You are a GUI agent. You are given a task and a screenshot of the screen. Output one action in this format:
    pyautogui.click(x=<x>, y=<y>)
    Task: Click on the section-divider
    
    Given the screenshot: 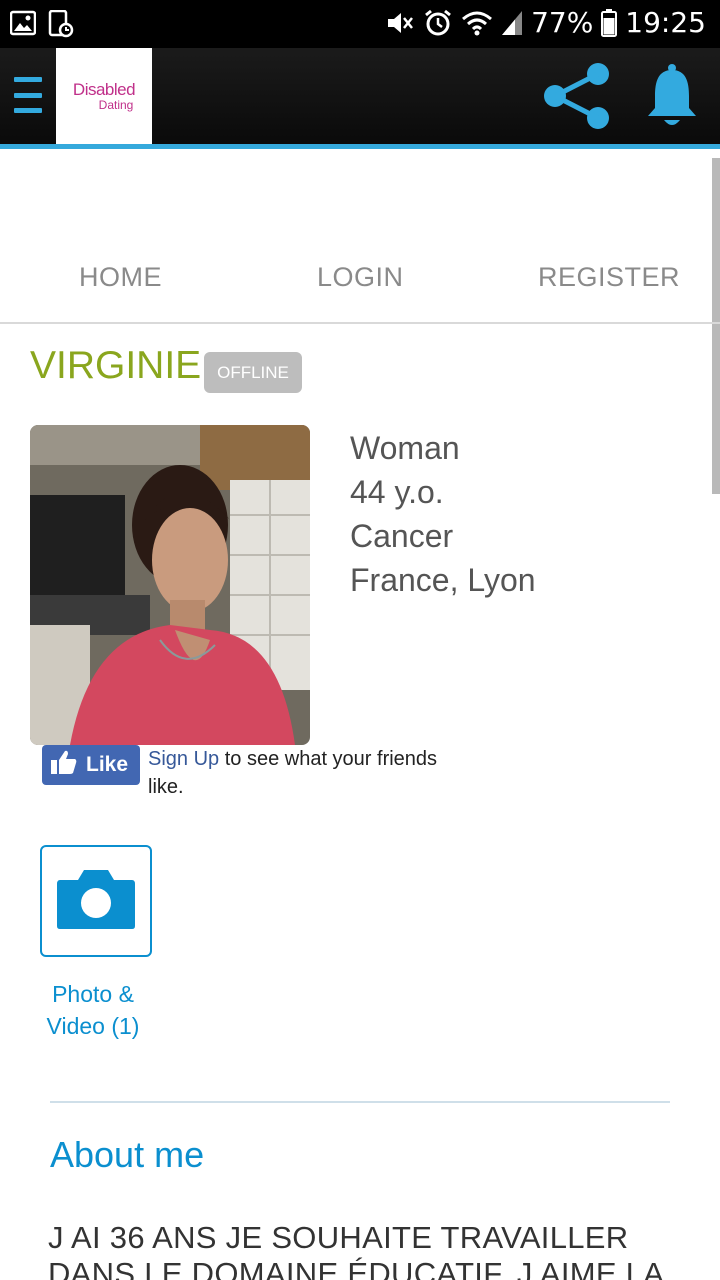 What is the action you would take?
    pyautogui.click(x=360, y=1102)
    